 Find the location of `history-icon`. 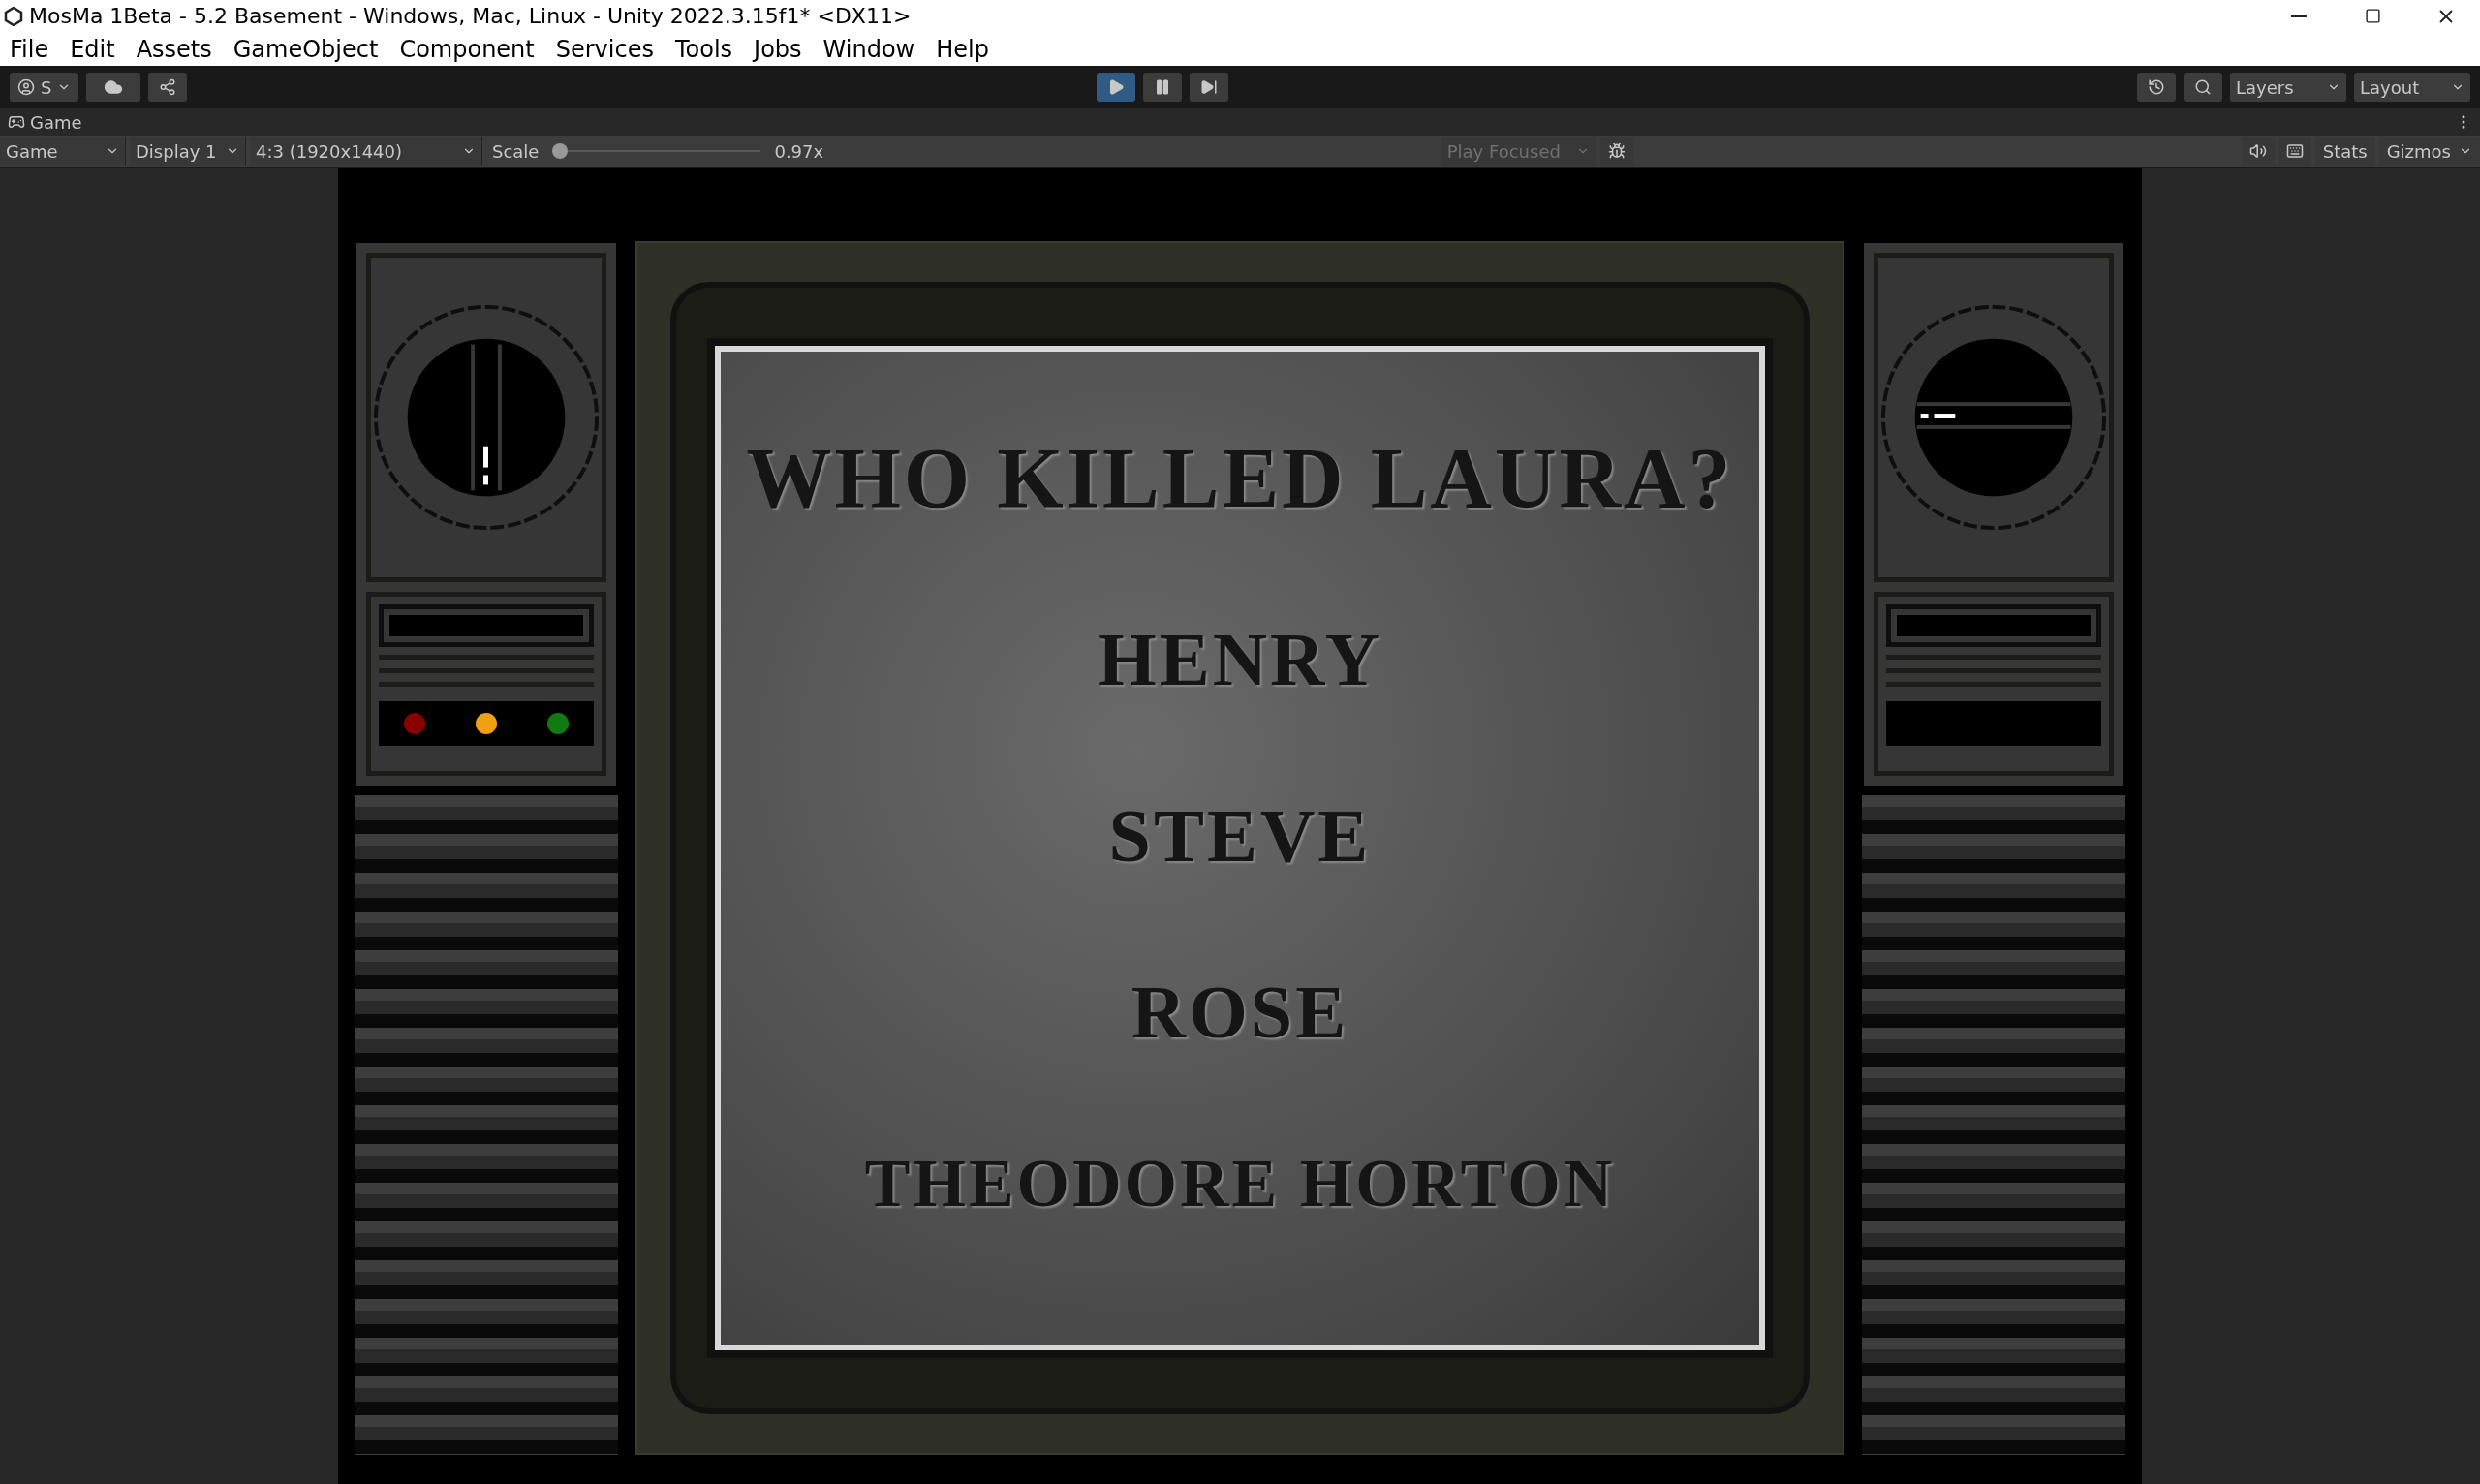

history-icon is located at coordinates (2156, 87).